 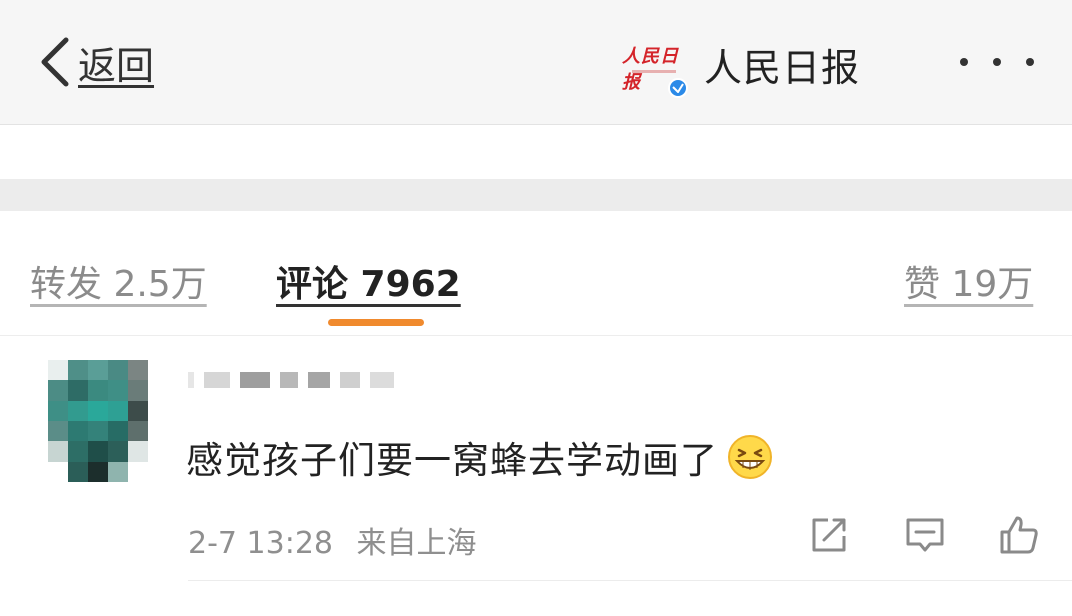 What do you see at coordinates (655, 67) in the screenshot?
I see `account-logo: 人民日报` at bounding box center [655, 67].